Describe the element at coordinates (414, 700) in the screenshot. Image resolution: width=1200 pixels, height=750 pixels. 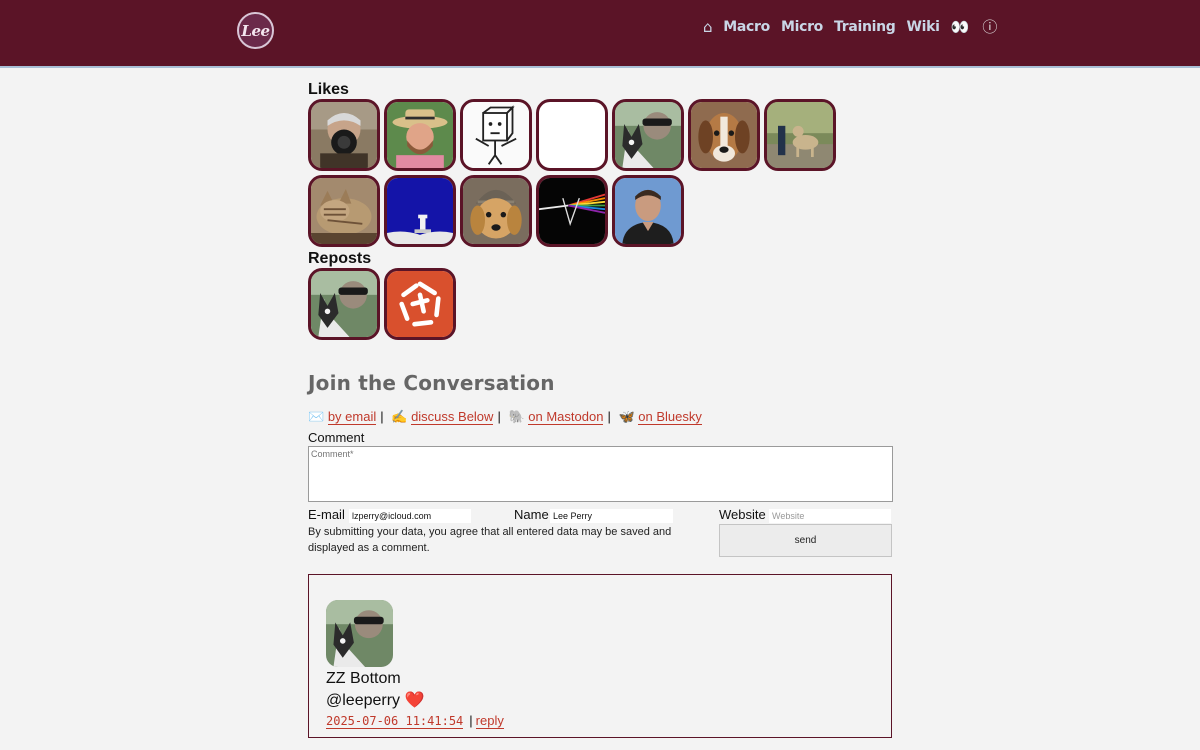
I see `heart-icon: ❤️` at that location.